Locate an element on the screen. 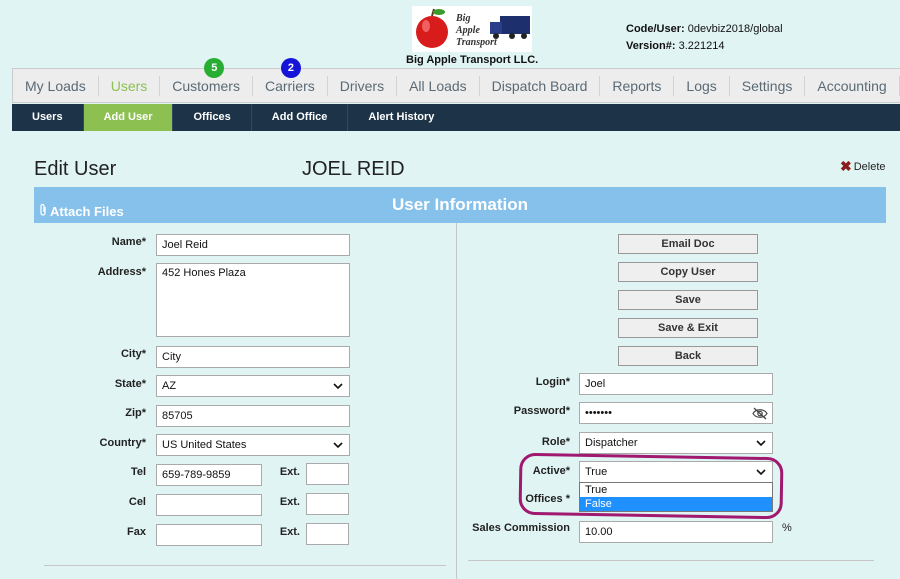 This screenshot has height=579, width=900. eye-slash-icon is located at coordinates (760, 413).